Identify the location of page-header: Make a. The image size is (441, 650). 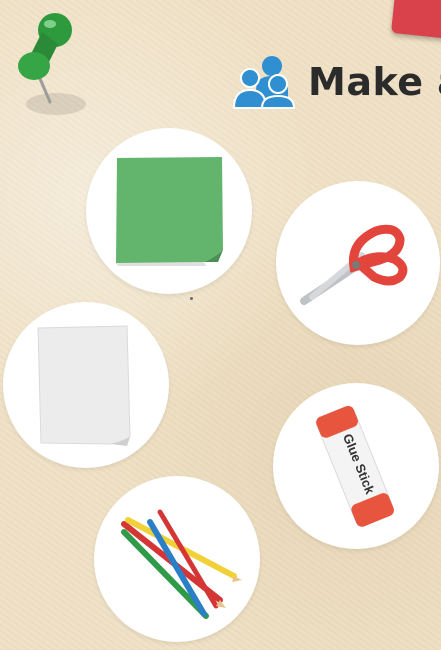
(336, 82).